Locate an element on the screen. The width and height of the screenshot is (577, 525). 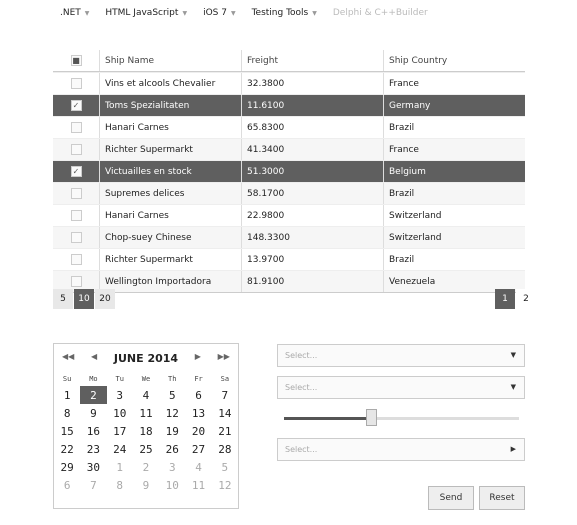
table-row: Supremes delices 58.1700 Brazil is located at coordinates (289, 193).